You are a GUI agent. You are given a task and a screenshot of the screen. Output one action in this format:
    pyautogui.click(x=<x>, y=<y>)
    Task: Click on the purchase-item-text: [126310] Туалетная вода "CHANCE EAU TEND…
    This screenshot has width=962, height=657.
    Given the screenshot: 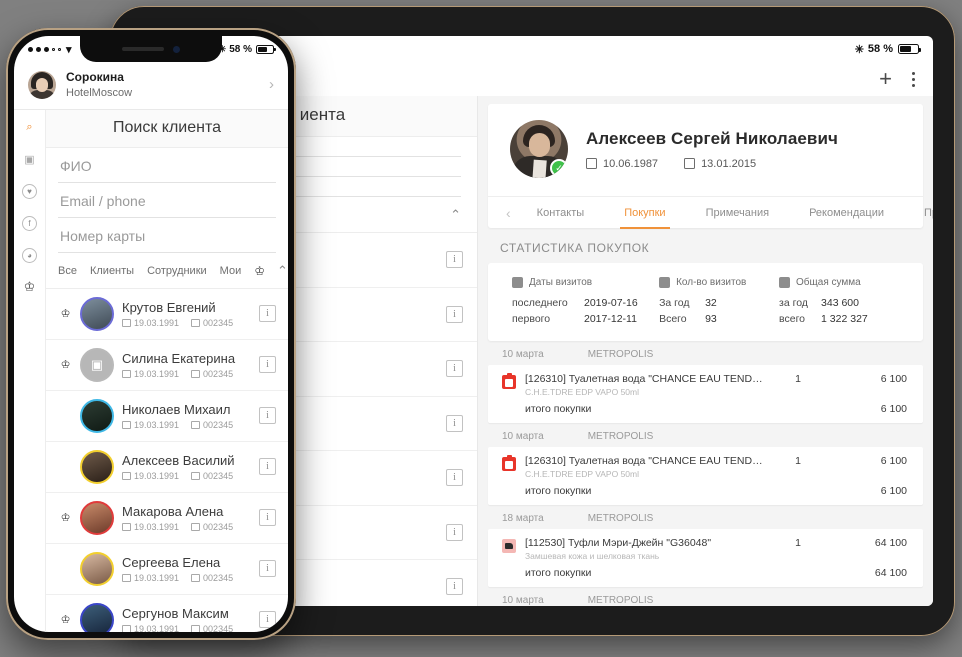 What is the action you would take?
    pyautogui.click(x=644, y=385)
    